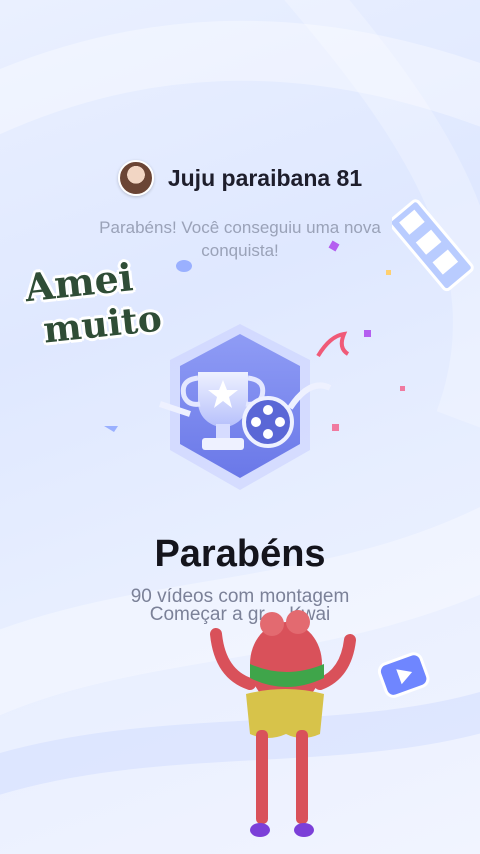 The height and width of the screenshot is (854, 480). I want to click on play-icon, so click(403, 675).